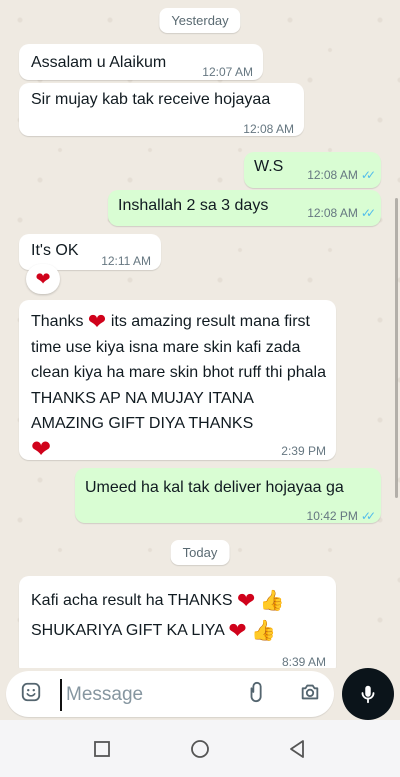  What do you see at coordinates (227, 72) in the screenshot?
I see `message-time: 12:07 AM` at bounding box center [227, 72].